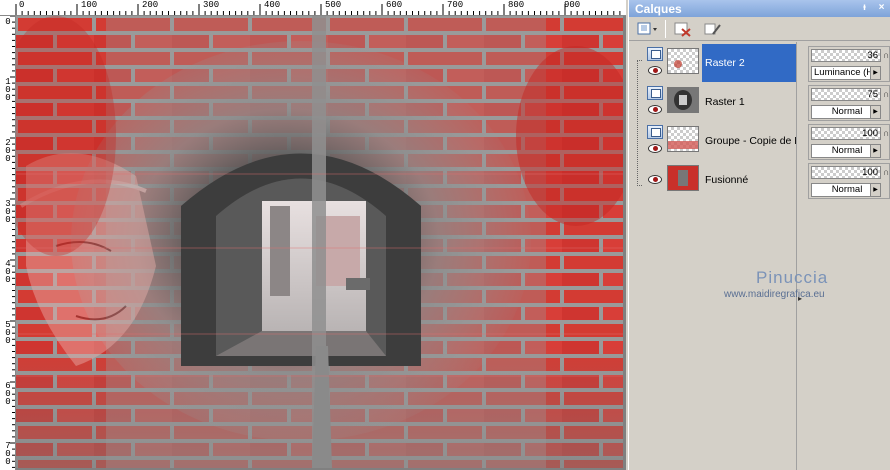 This screenshot has height=470, width=890. What do you see at coordinates (150, 5) in the screenshot?
I see `ruler-label-200: 200` at bounding box center [150, 5].